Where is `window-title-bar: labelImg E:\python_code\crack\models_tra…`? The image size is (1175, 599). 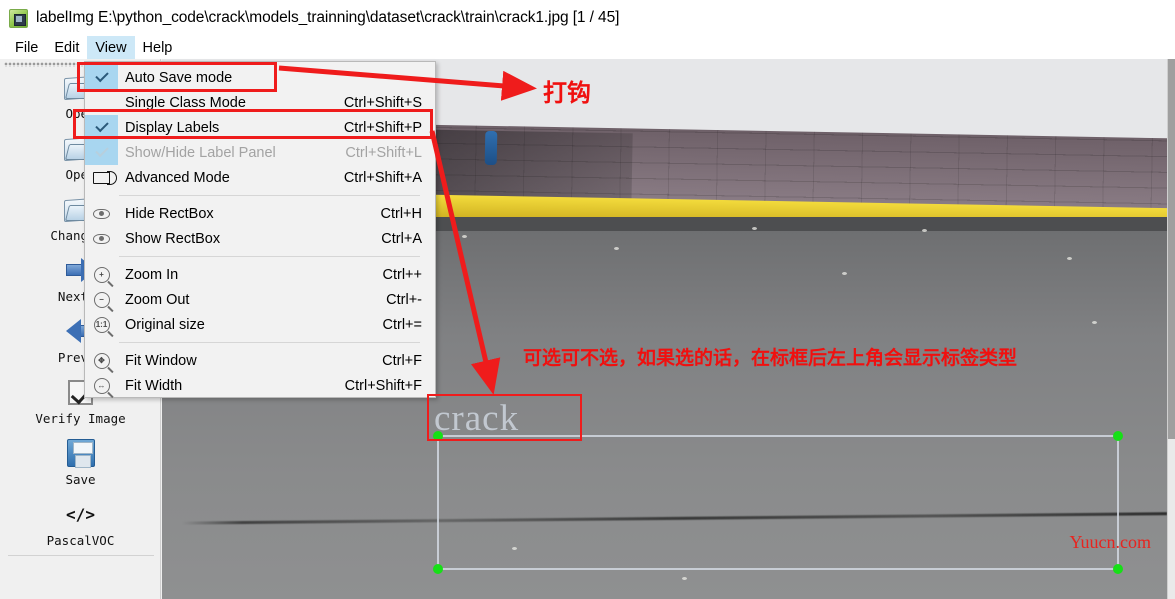
window-title-bar: labelImg E:\python_code\crack\models_tra… is located at coordinates (587, 18).